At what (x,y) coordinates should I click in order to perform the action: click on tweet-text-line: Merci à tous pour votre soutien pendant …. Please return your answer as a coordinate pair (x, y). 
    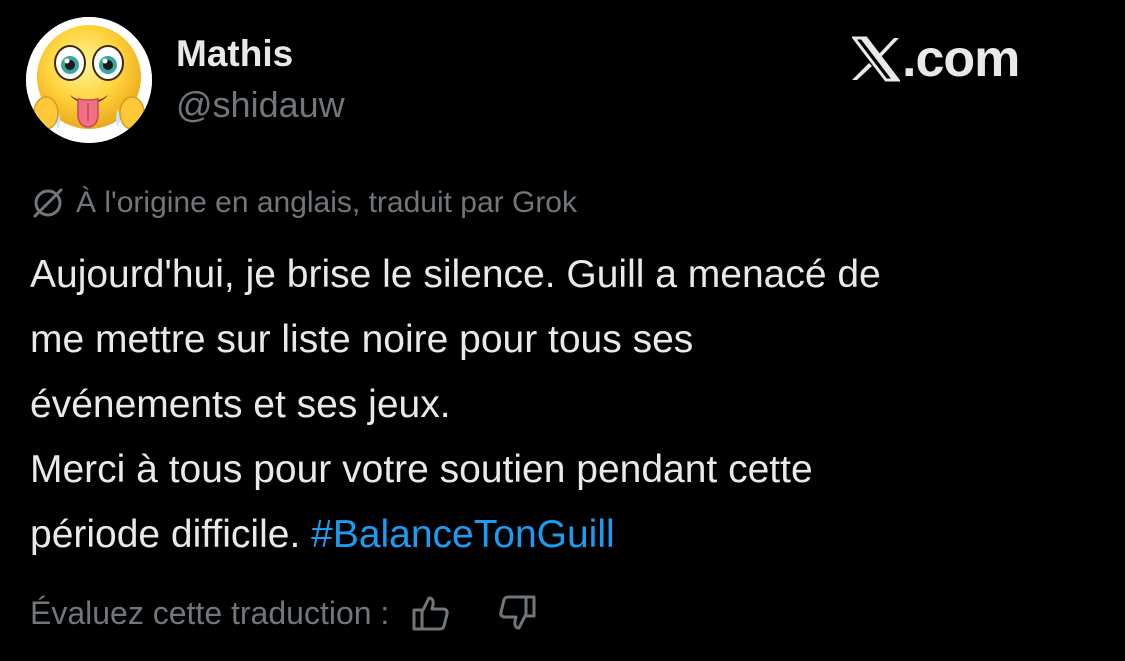
    Looking at the image, I should click on (421, 469).